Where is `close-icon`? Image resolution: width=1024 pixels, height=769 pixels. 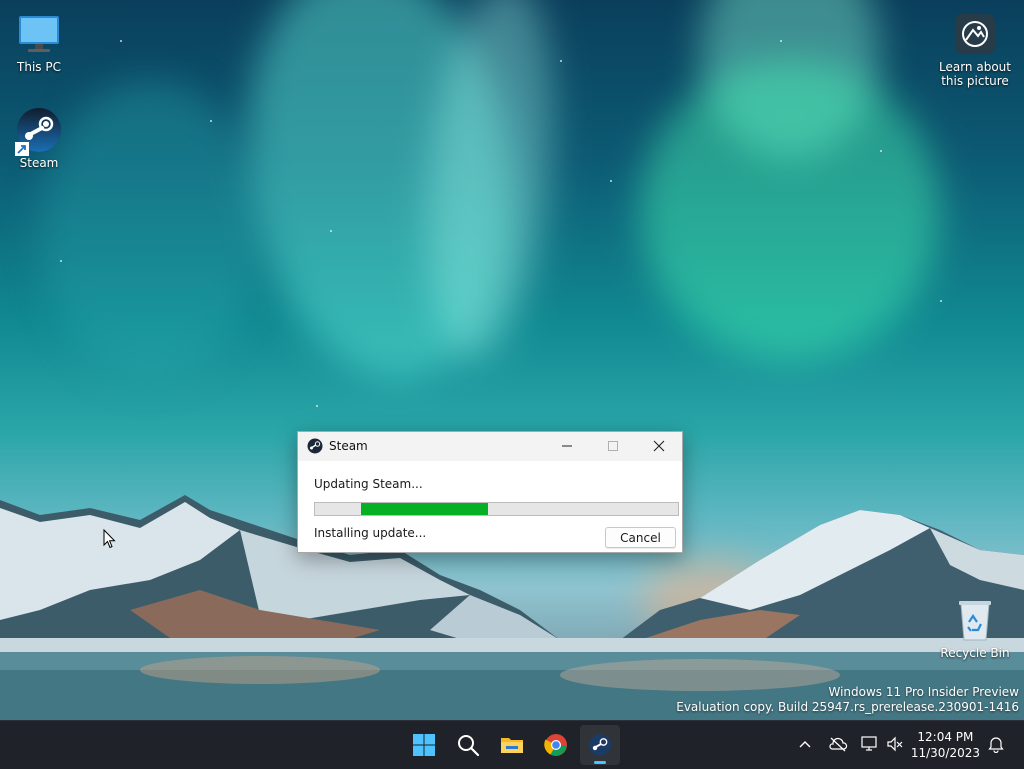 close-icon is located at coordinates (659, 446).